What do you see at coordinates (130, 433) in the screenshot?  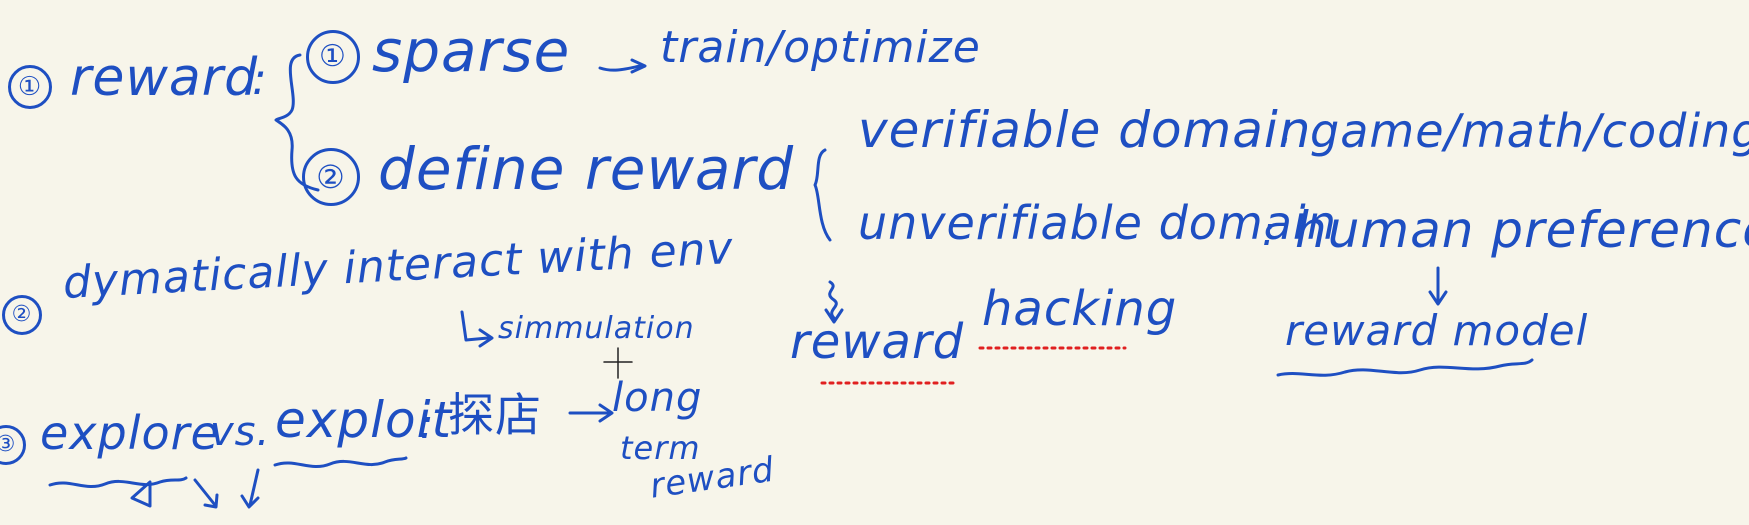 I see `explore-label: explore` at bounding box center [130, 433].